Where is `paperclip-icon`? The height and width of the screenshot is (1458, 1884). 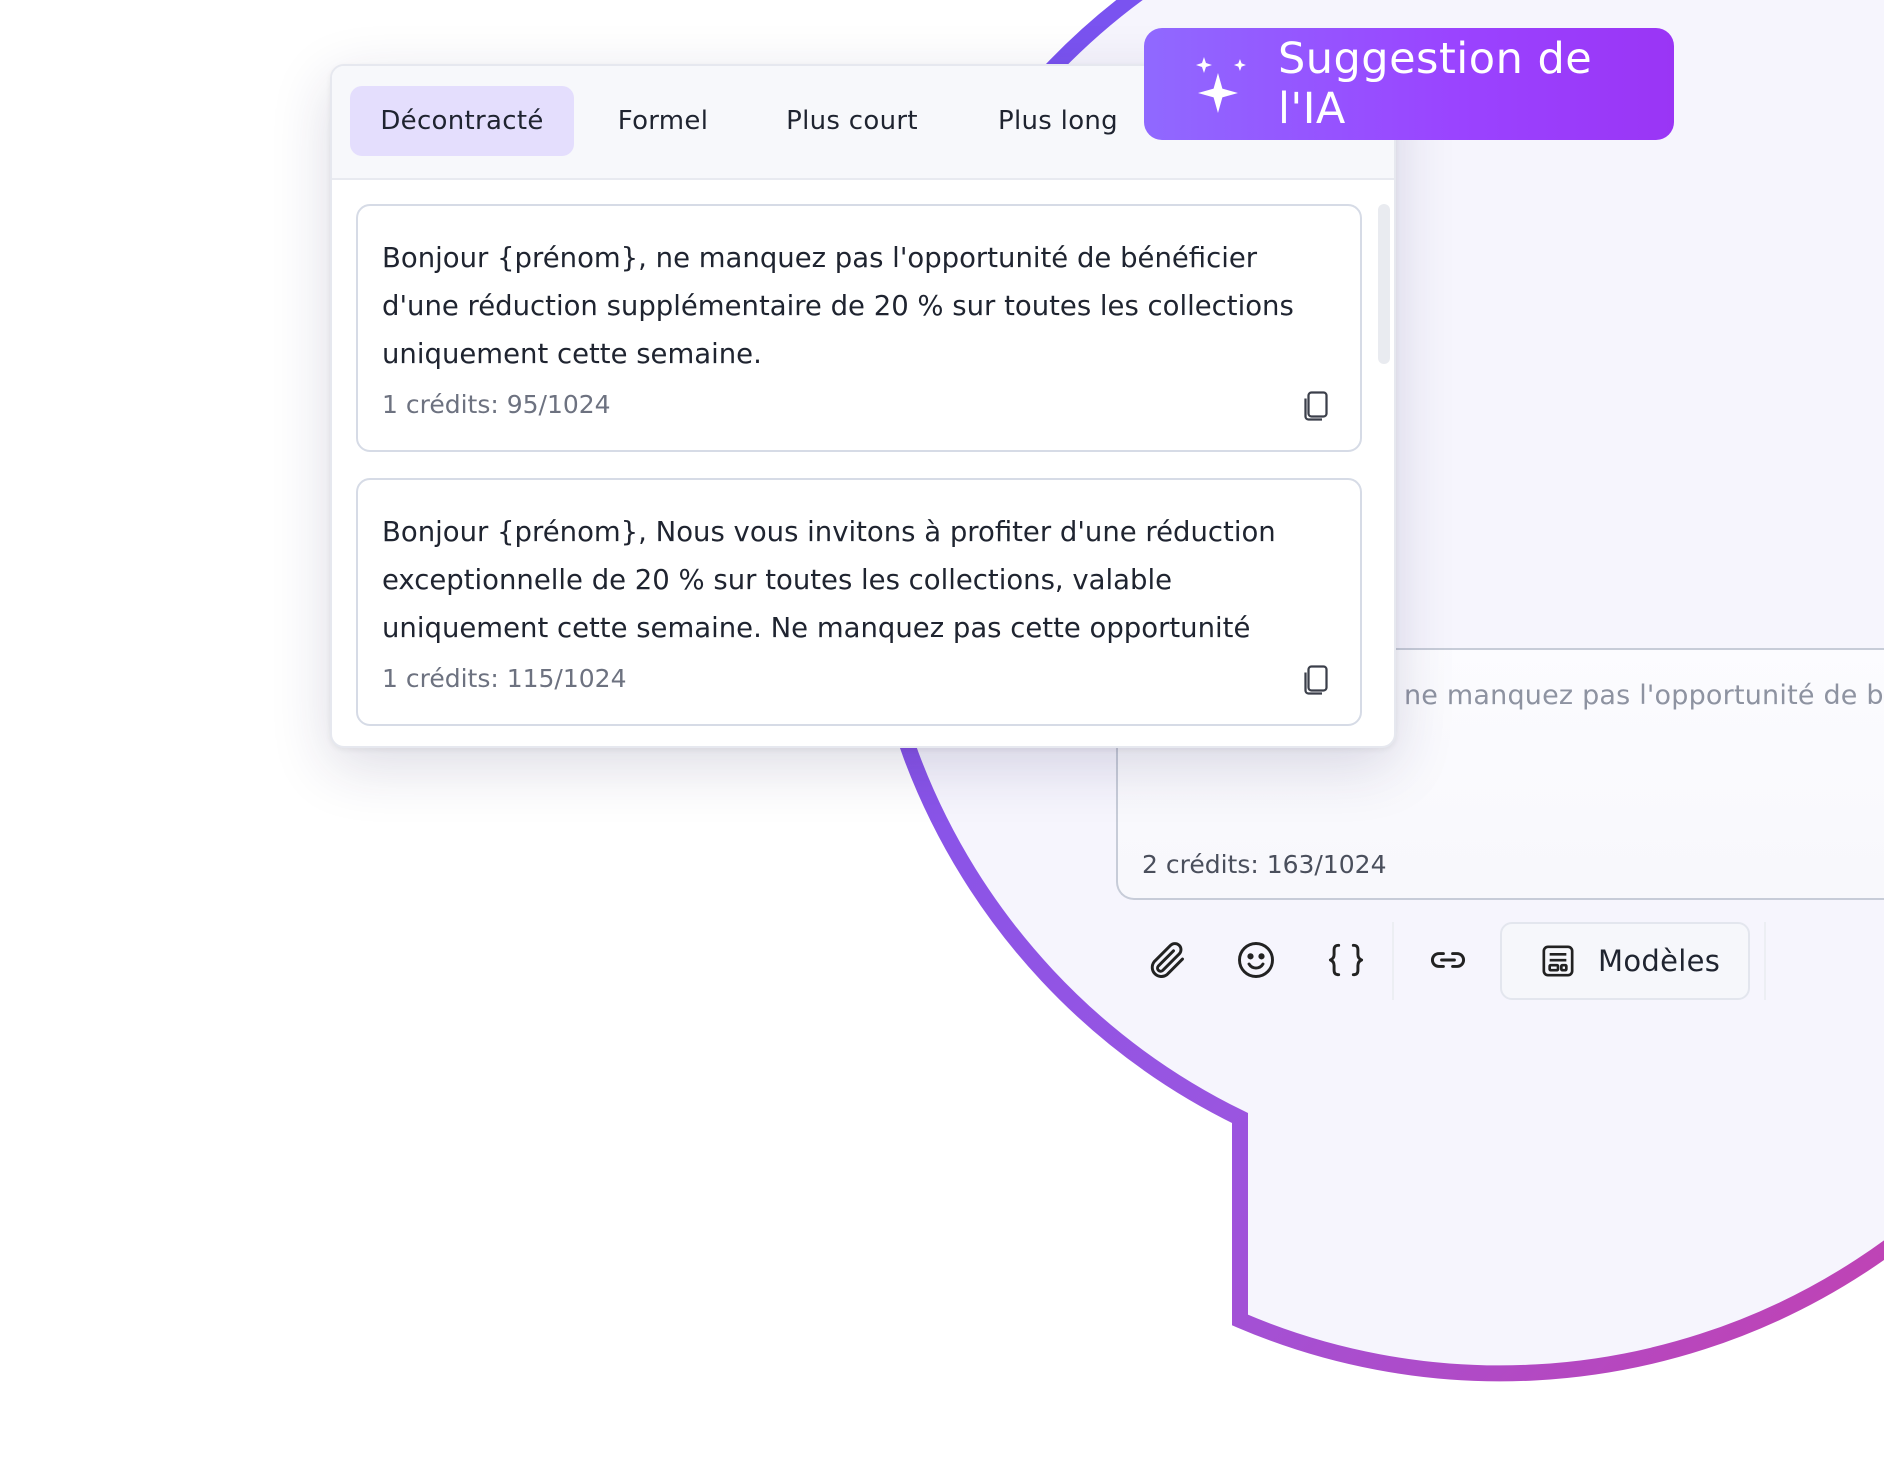
paperclip-icon is located at coordinates (1167, 960).